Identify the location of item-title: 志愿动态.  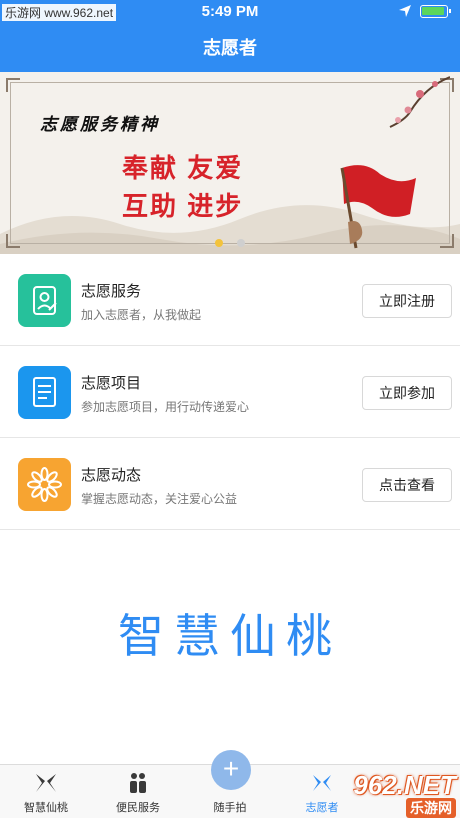
(111, 475).